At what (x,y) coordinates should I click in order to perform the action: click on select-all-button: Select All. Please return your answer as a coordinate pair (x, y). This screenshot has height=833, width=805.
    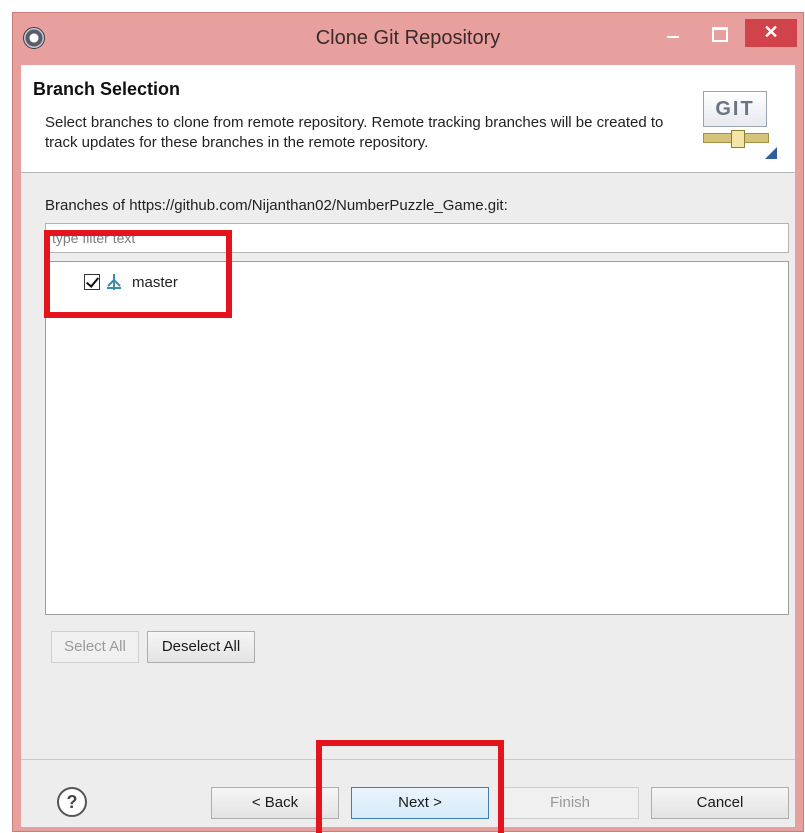
    Looking at the image, I should click on (95, 647).